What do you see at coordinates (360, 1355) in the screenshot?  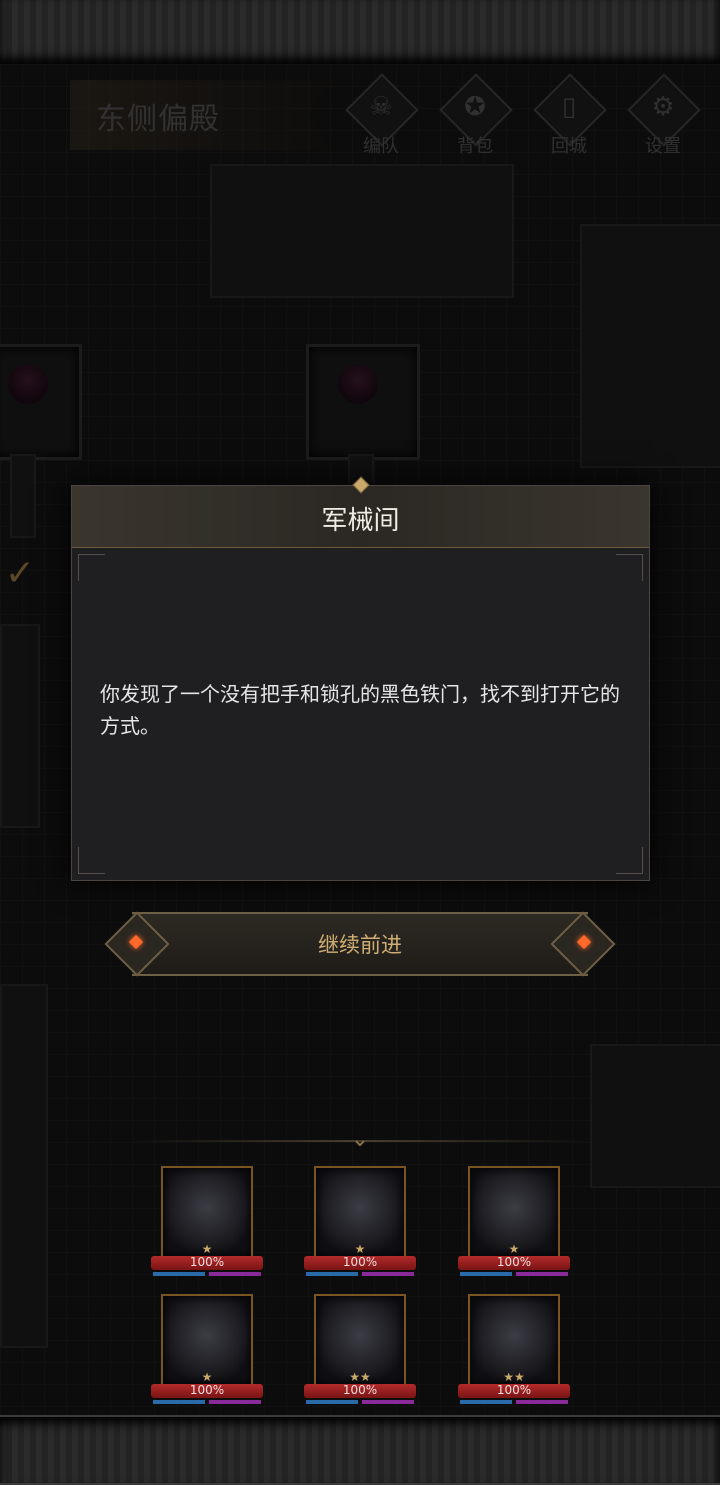 I see `hero-slot-5: ★★ 100%` at bounding box center [360, 1355].